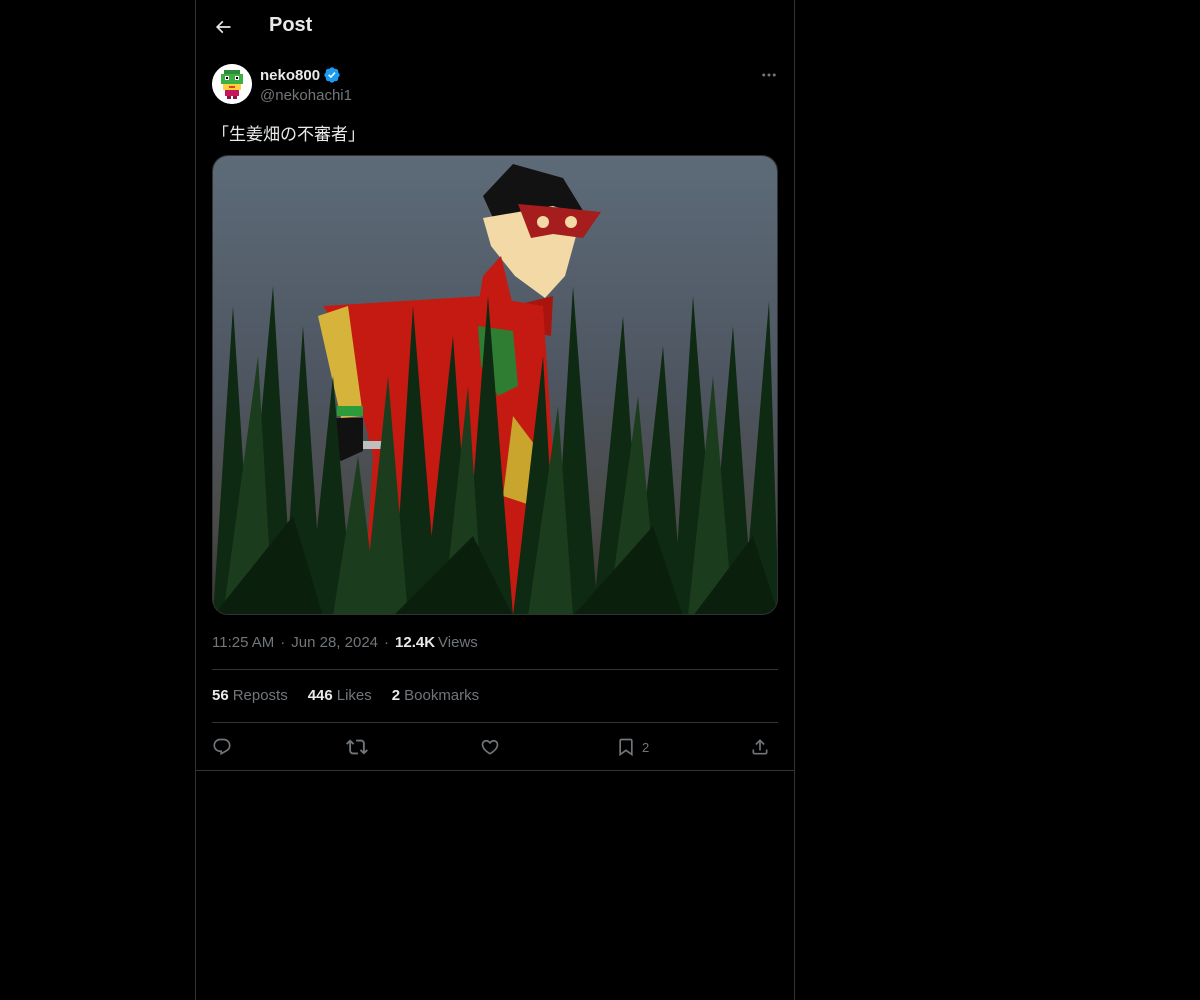 The width and height of the screenshot is (1200, 1000). I want to click on reply-icon, so click(222, 747).